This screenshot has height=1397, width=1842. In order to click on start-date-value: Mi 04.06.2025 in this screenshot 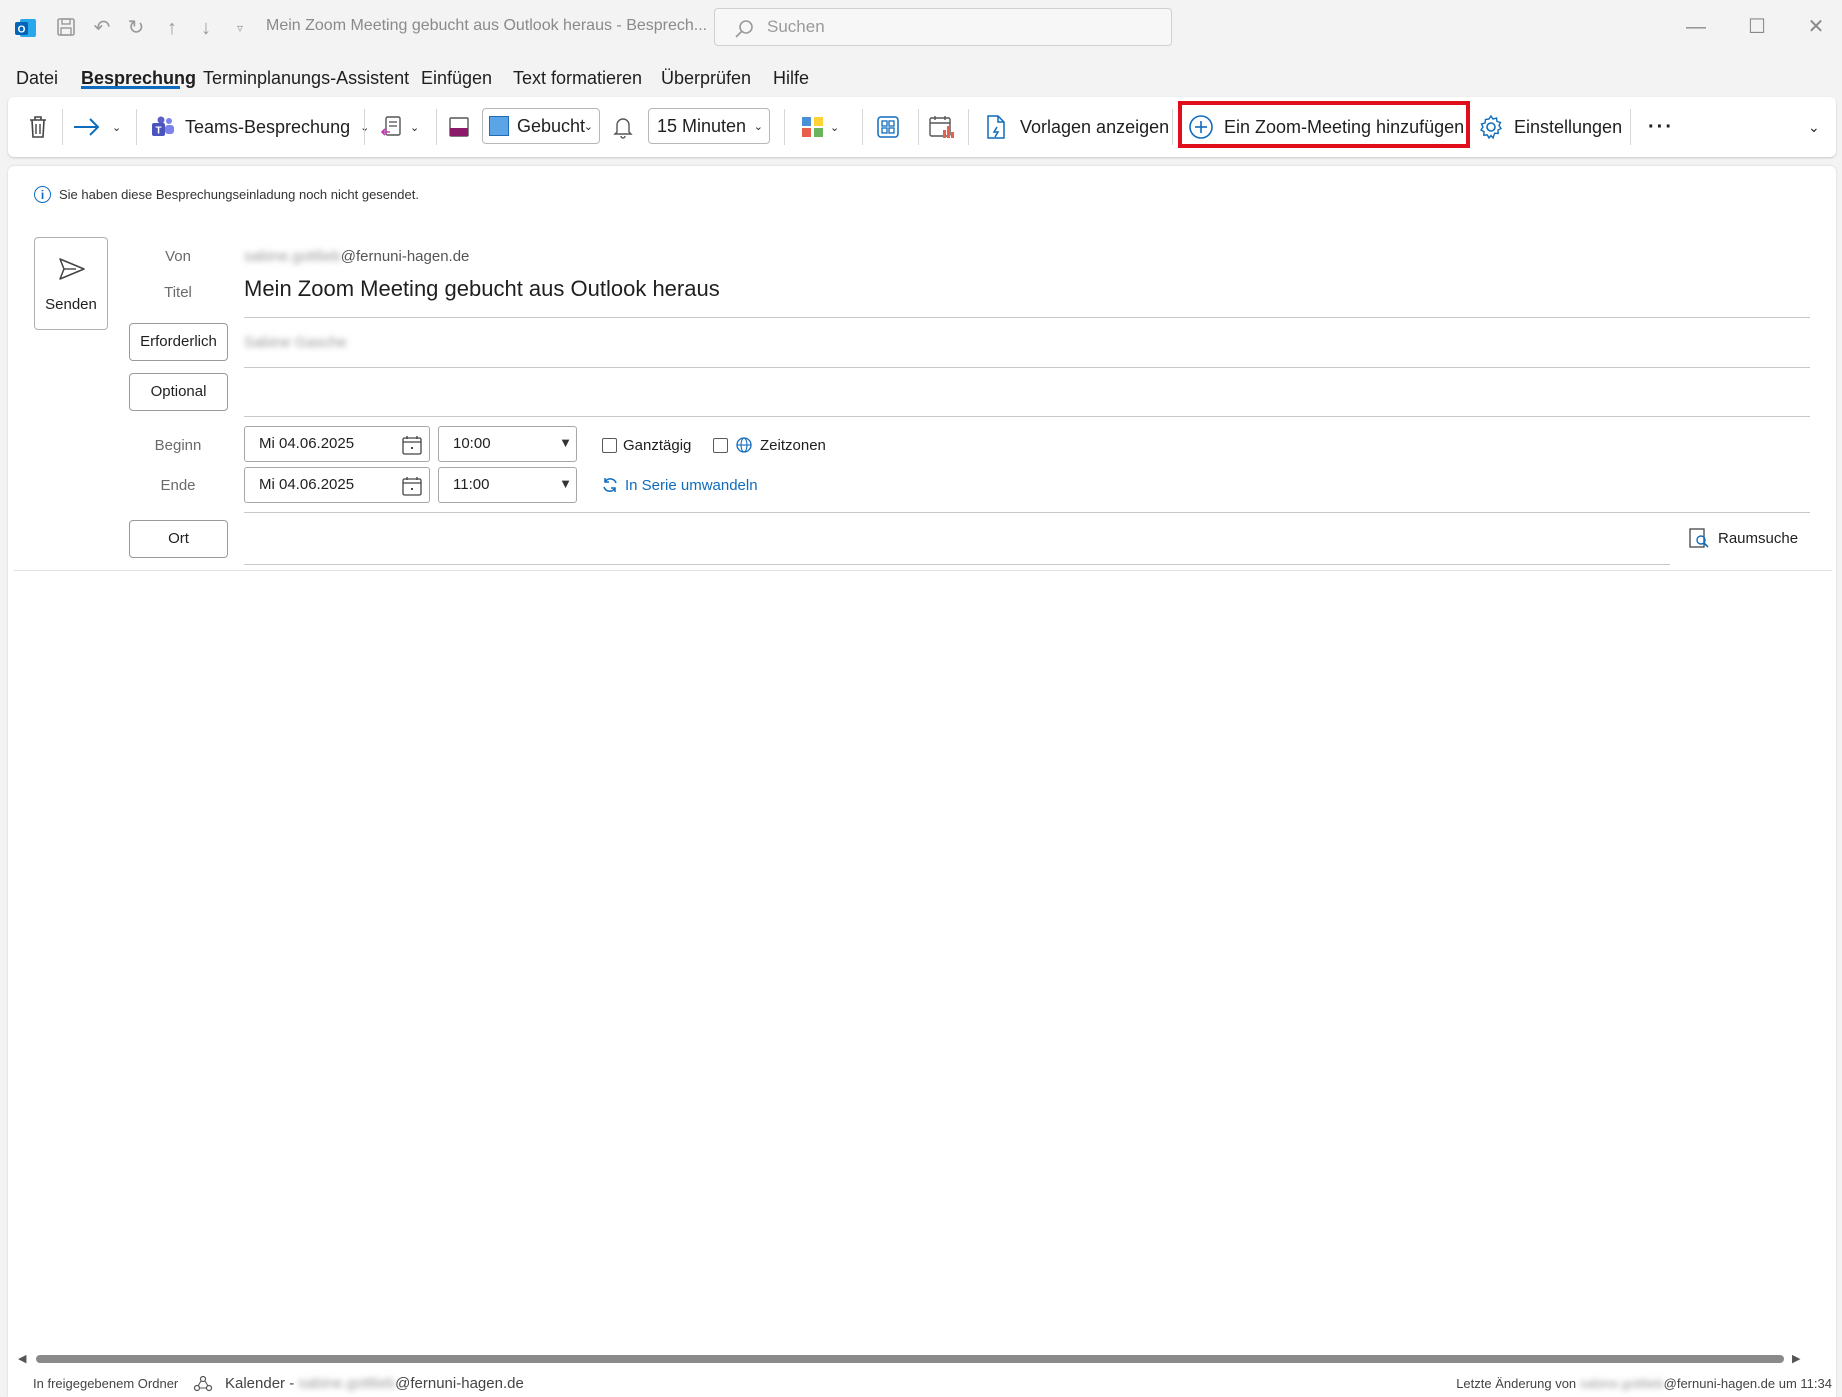, I will do `click(307, 443)`.